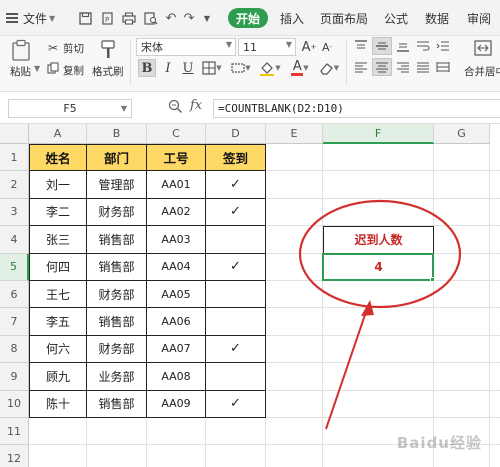 This screenshot has width=500, height=467. Describe the element at coordinates (117, 185) in the screenshot. I see `table-cell: 管理部` at that location.